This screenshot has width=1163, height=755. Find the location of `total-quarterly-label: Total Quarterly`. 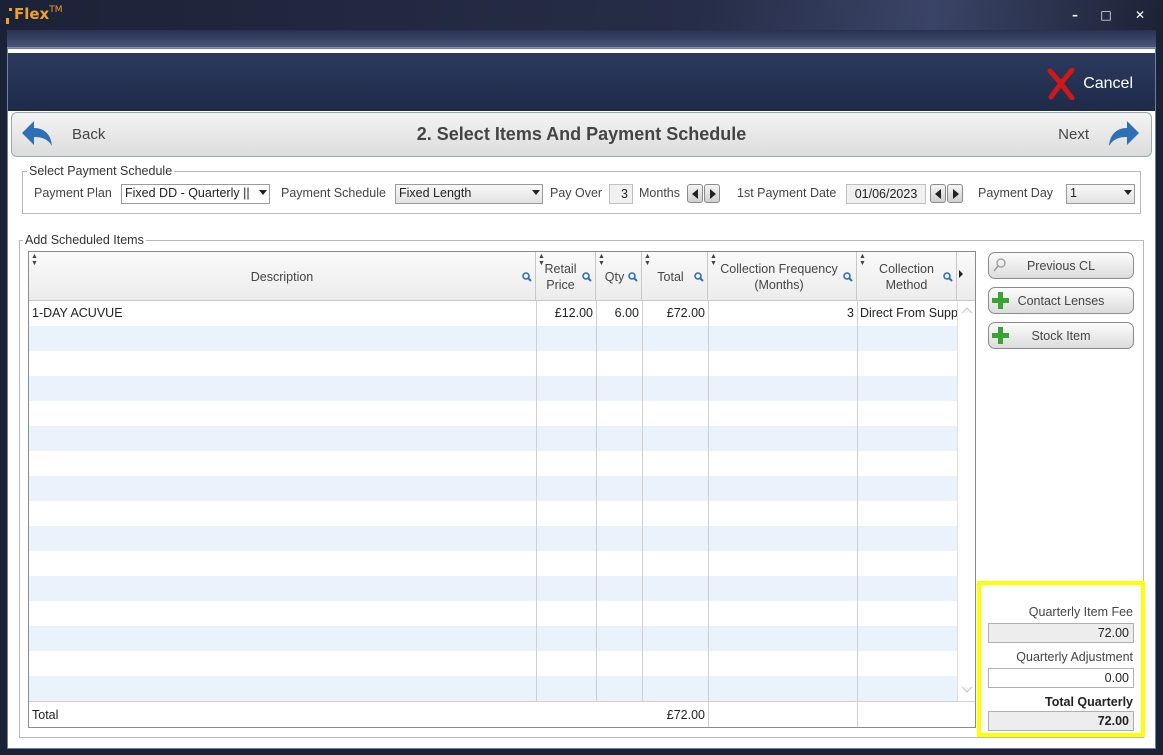

total-quarterly-label: Total Quarterly is located at coordinates (1089, 702).